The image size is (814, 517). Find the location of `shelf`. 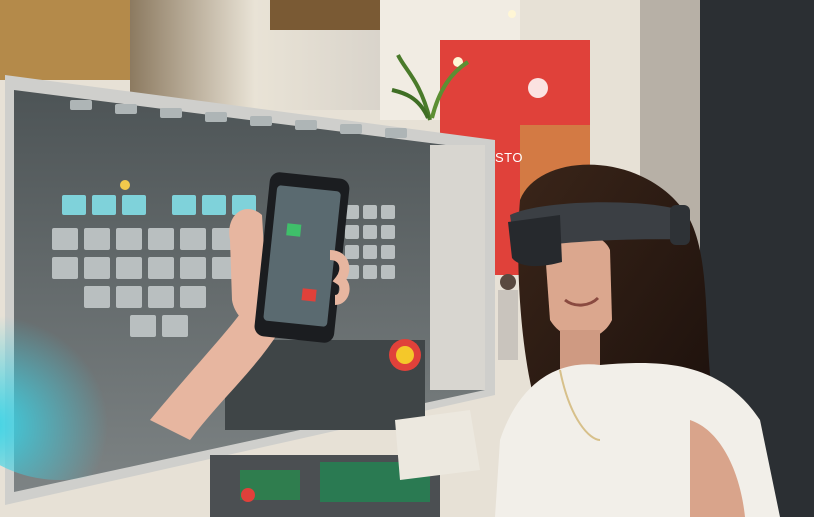

shelf is located at coordinates (330, 15).